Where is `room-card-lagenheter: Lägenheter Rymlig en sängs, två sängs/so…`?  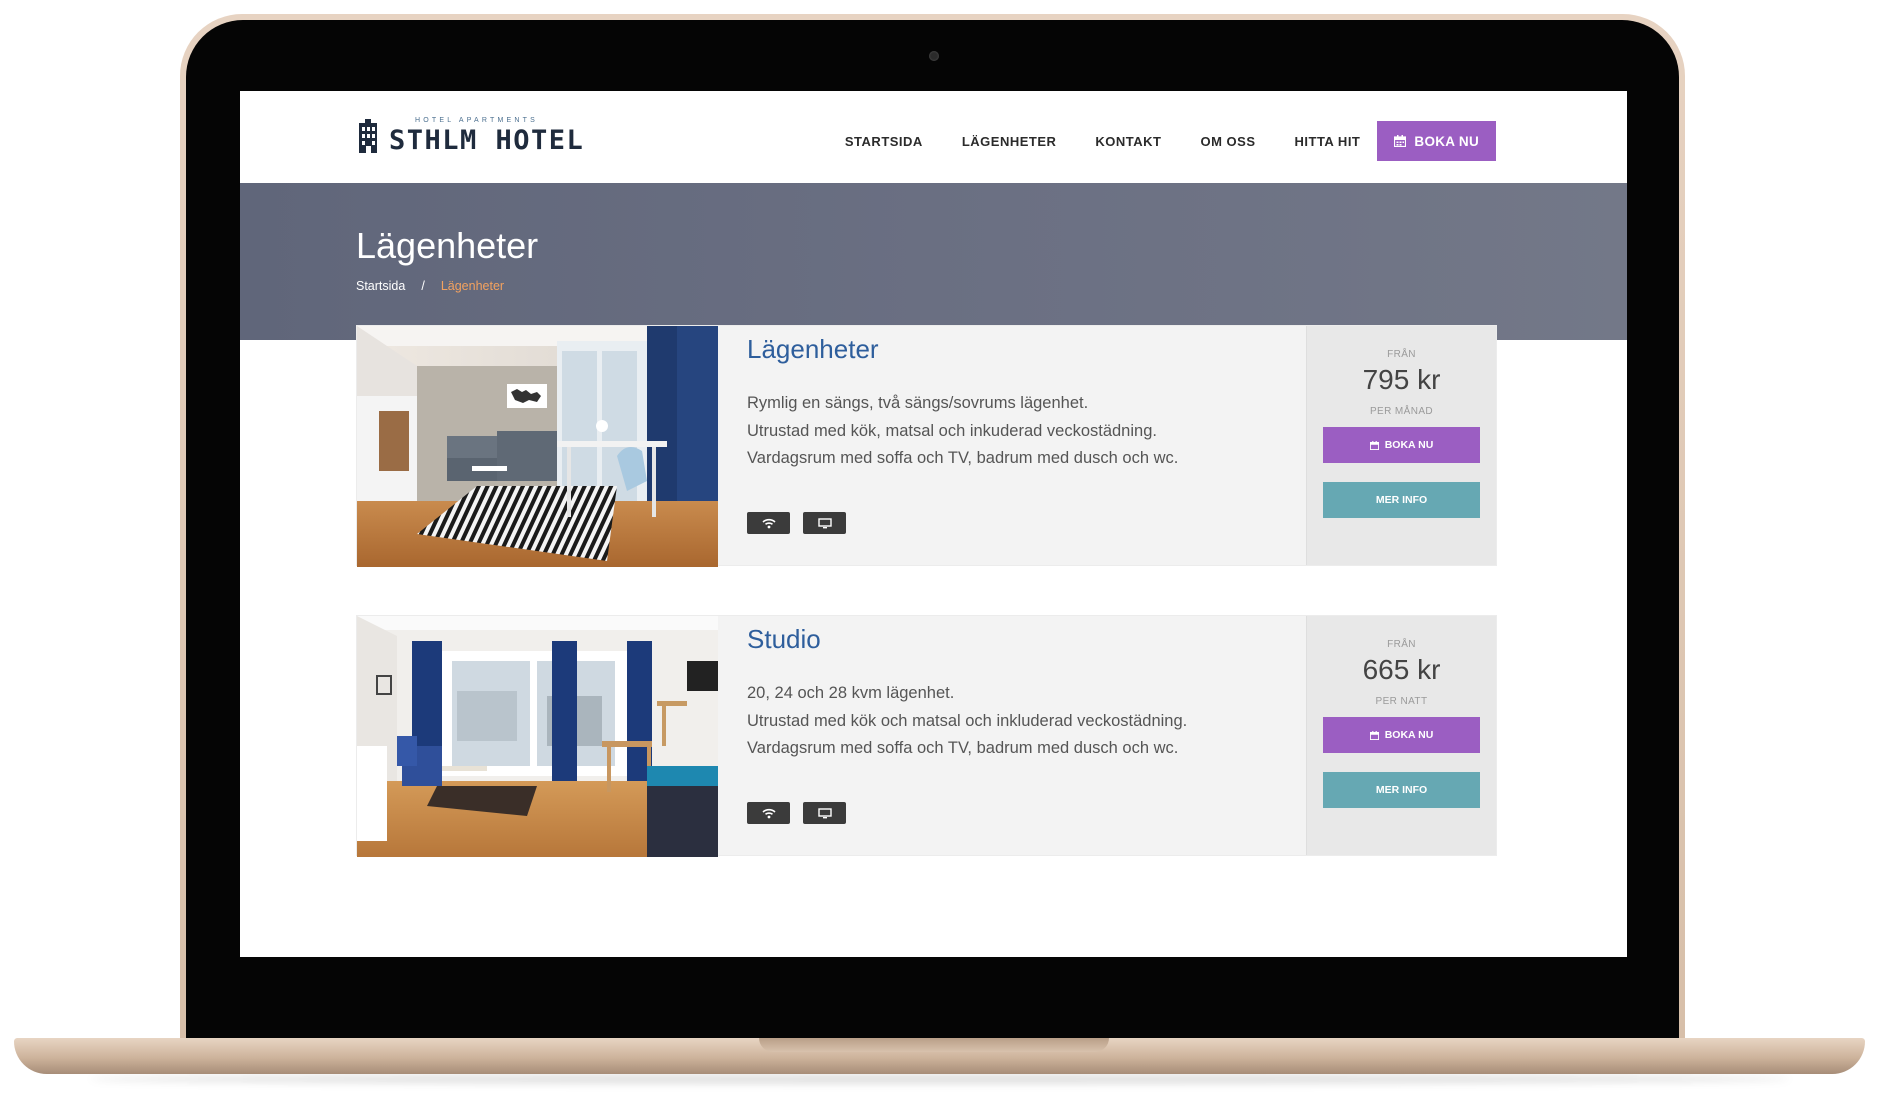
room-card-lagenheter: Lägenheter Rymlig en sängs, två sängs/so… is located at coordinates (926, 446).